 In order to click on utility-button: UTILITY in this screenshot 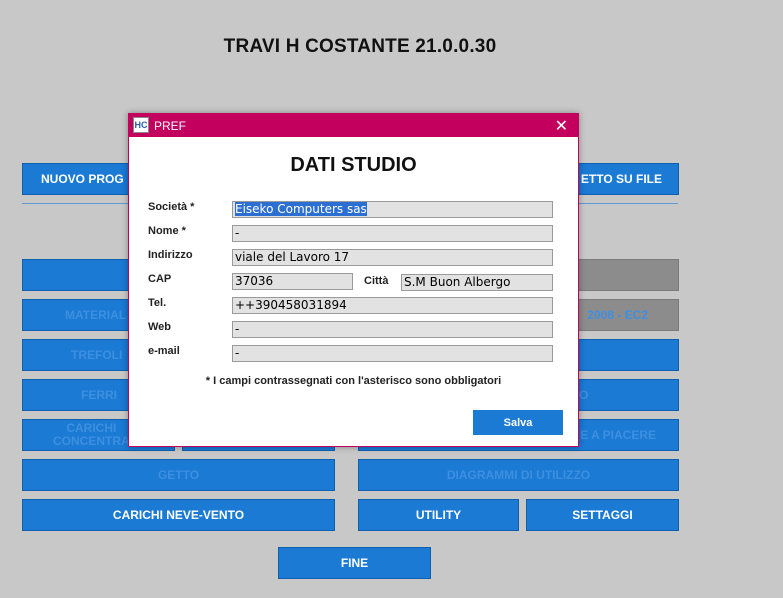, I will do `click(438, 515)`.